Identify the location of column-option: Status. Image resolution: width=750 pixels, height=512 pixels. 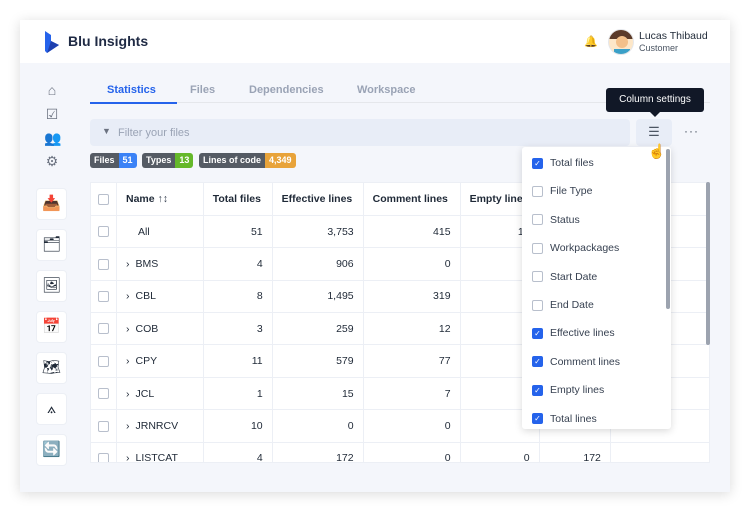
(556, 220).